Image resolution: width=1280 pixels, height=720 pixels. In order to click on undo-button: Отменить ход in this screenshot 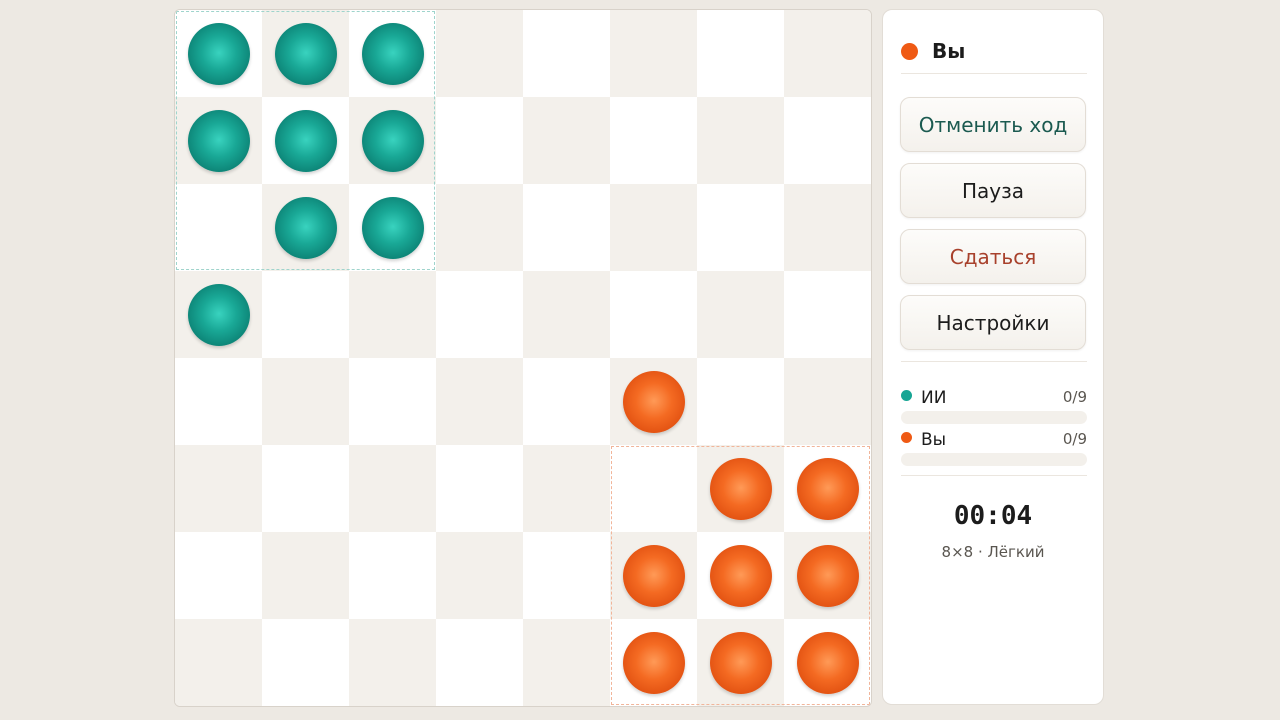, I will do `click(993, 124)`.